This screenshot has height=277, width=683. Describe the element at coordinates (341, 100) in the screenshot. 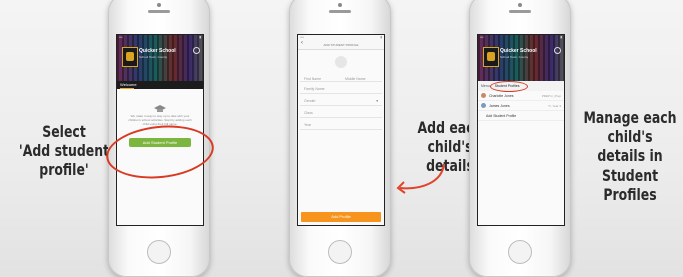

I see `gender-select: Gender ▾` at that location.